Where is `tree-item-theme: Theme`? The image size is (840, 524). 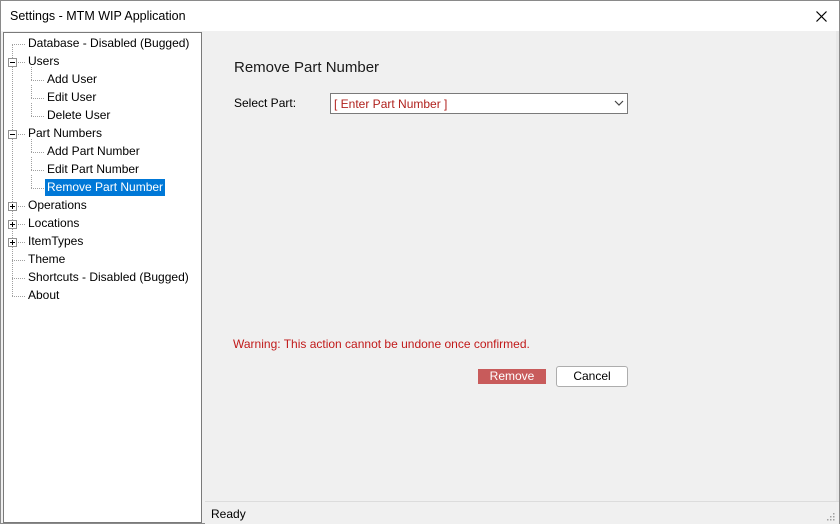
tree-item-theme: Theme is located at coordinates (46, 259).